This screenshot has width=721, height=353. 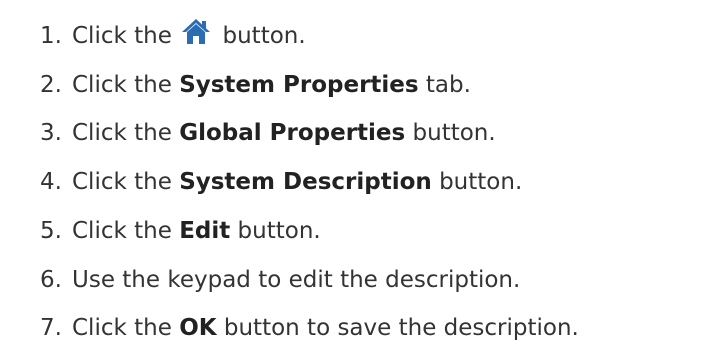 I want to click on step-4: 4. Click the System Description button., so click(x=261, y=182).